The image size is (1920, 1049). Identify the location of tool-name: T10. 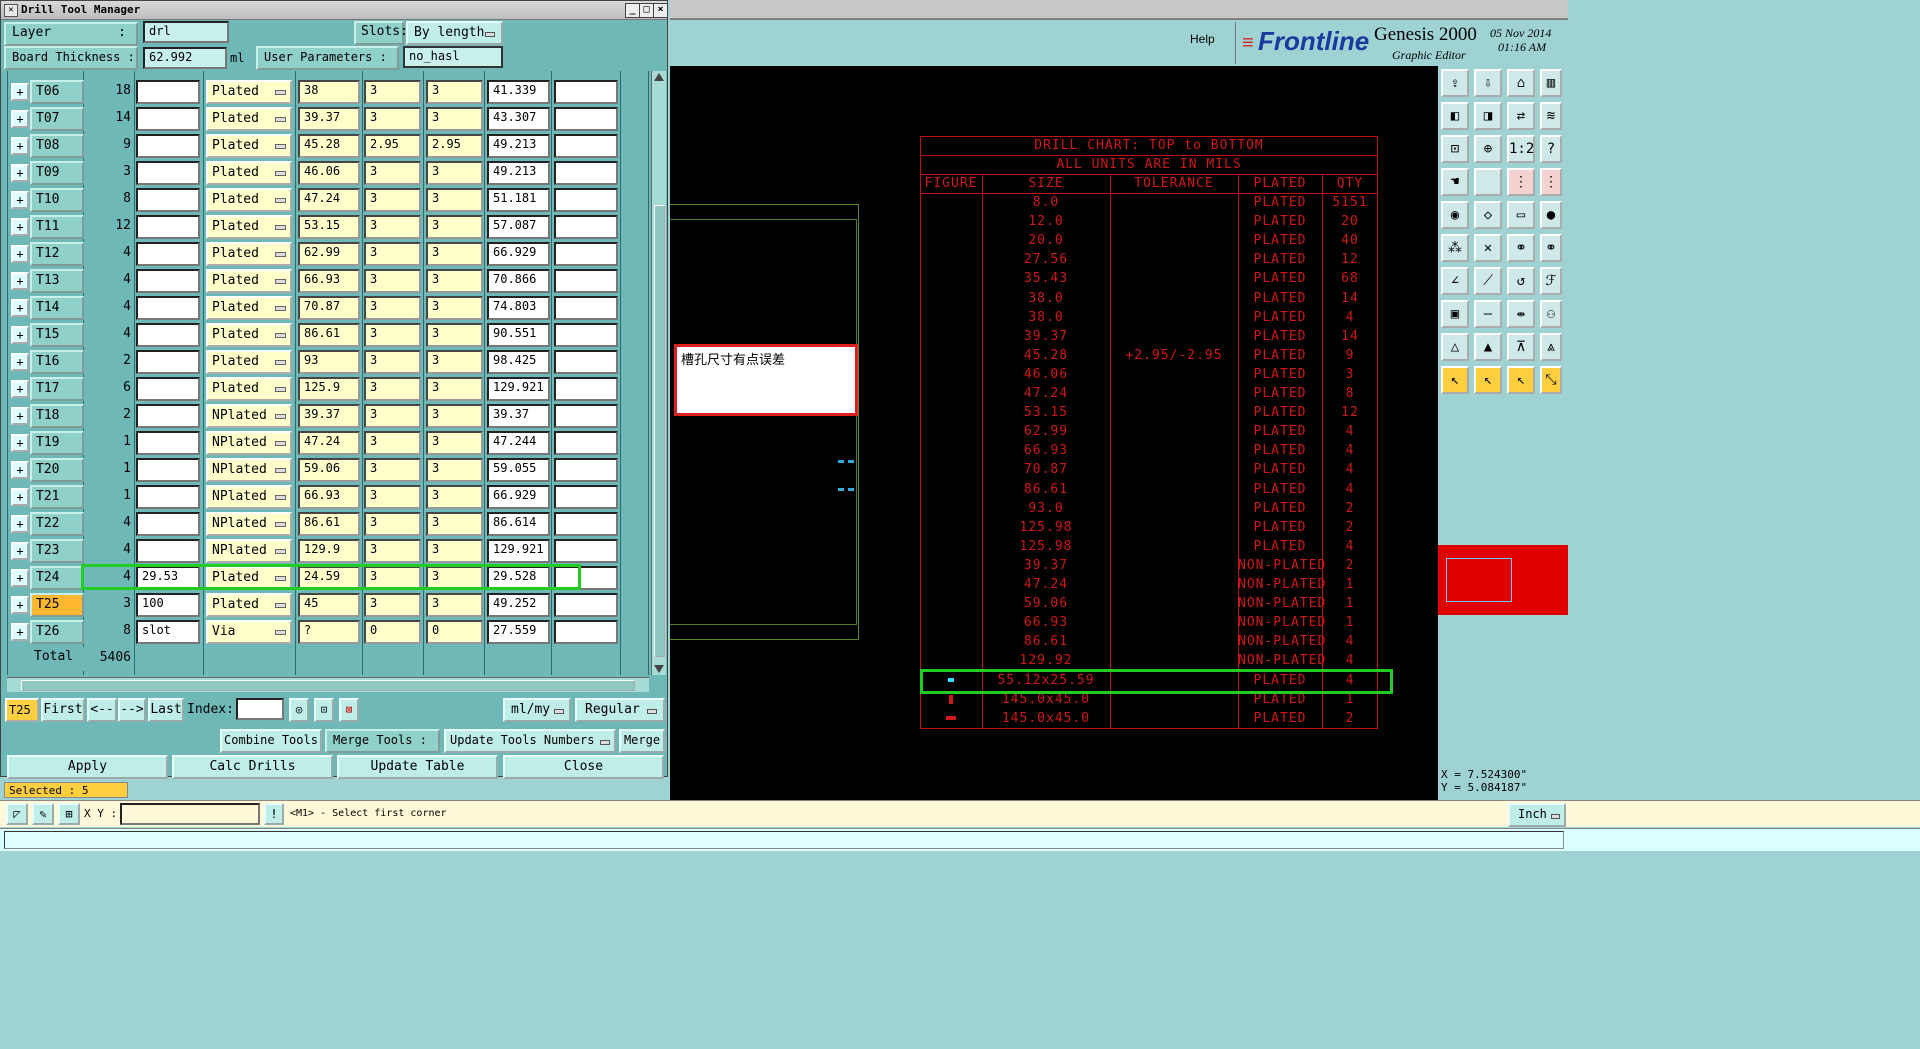
(57, 200).